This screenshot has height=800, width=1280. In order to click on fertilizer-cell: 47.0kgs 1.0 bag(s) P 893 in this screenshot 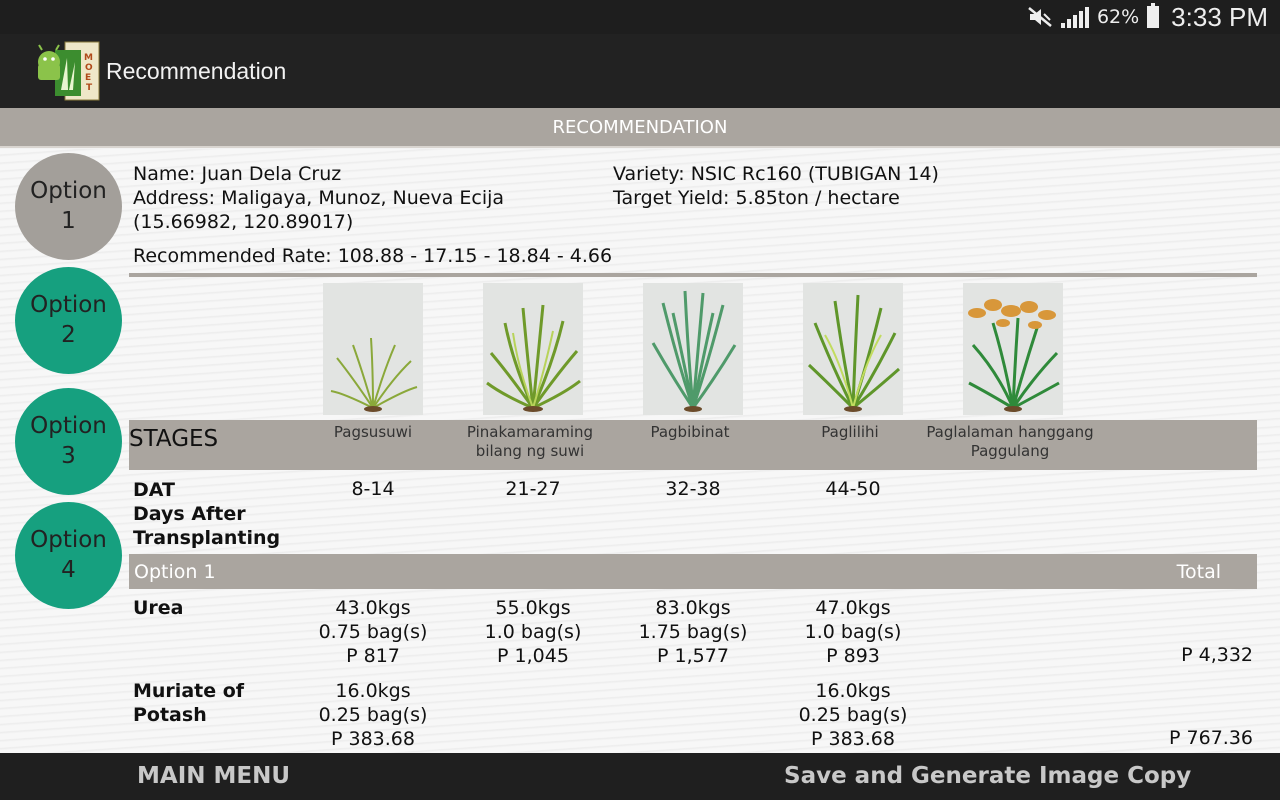, I will do `click(853, 632)`.